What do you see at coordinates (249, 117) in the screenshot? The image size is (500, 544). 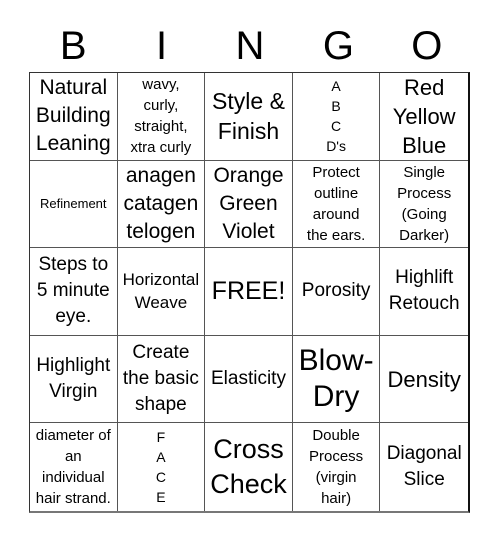 I see `bingo-cell: Style & Finish` at bounding box center [249, 117].